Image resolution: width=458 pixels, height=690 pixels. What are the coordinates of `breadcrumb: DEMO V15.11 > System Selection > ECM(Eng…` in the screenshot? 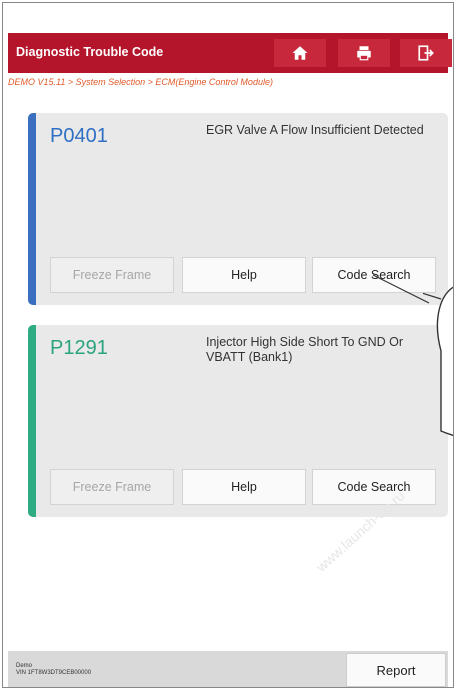 It's located at (140, 82).